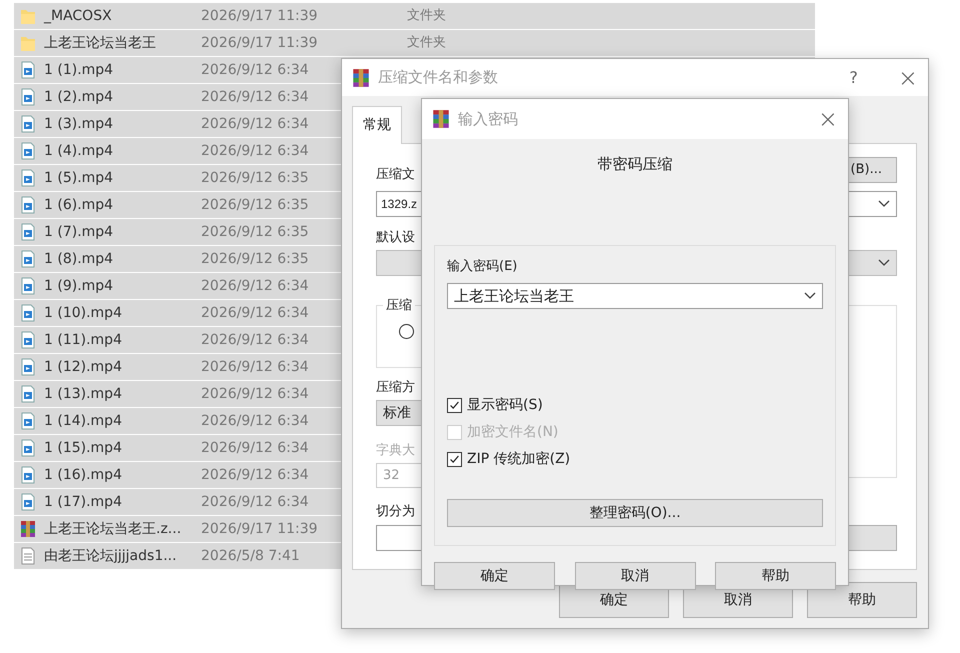 The image size is (960, 653). I want to click on field-label: 压缩方, so click(395, 388).